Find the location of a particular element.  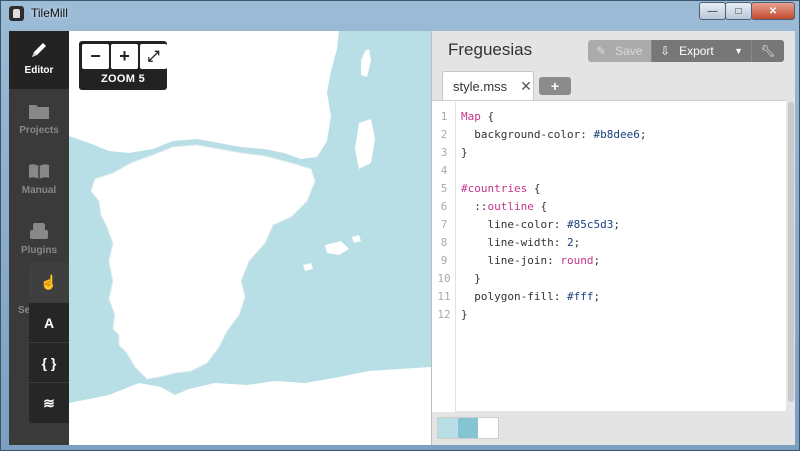

zoom-level-label: ZOOM 5 is located at coordinates (123, 79).